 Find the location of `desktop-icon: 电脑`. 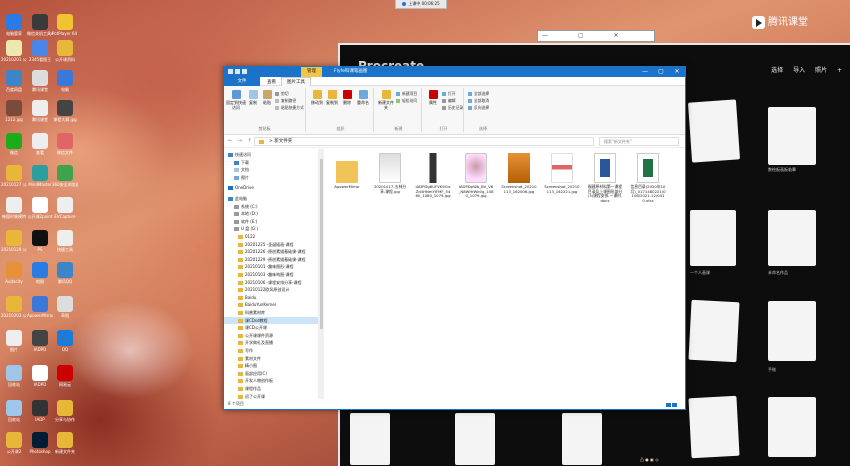

desktop-icon: 电脑 is located at coordinates (65, 81).